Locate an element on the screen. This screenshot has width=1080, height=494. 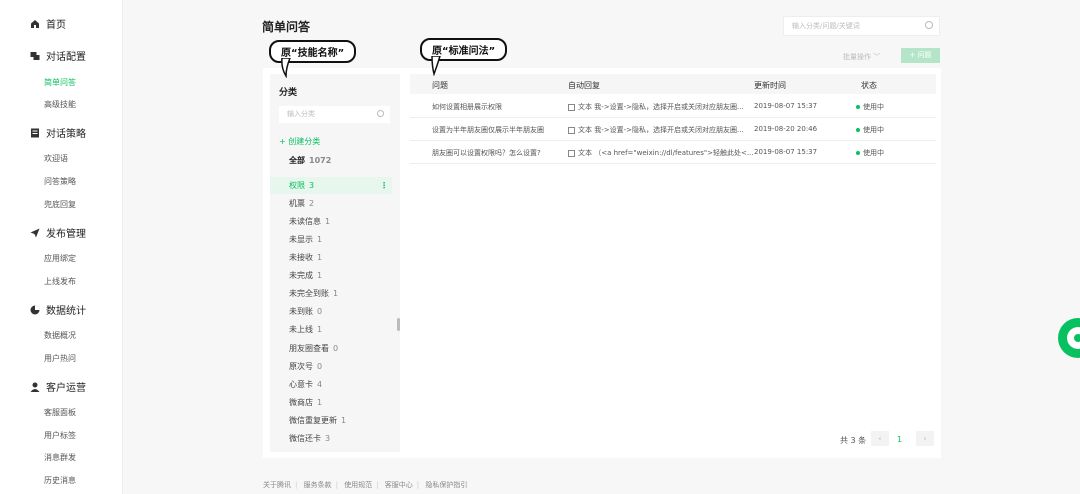
footer: 关于腾讯 | 服务条款 | 使用规范 | 客服中心 | 隐私保护指引 is located at coordinates (367, 485).